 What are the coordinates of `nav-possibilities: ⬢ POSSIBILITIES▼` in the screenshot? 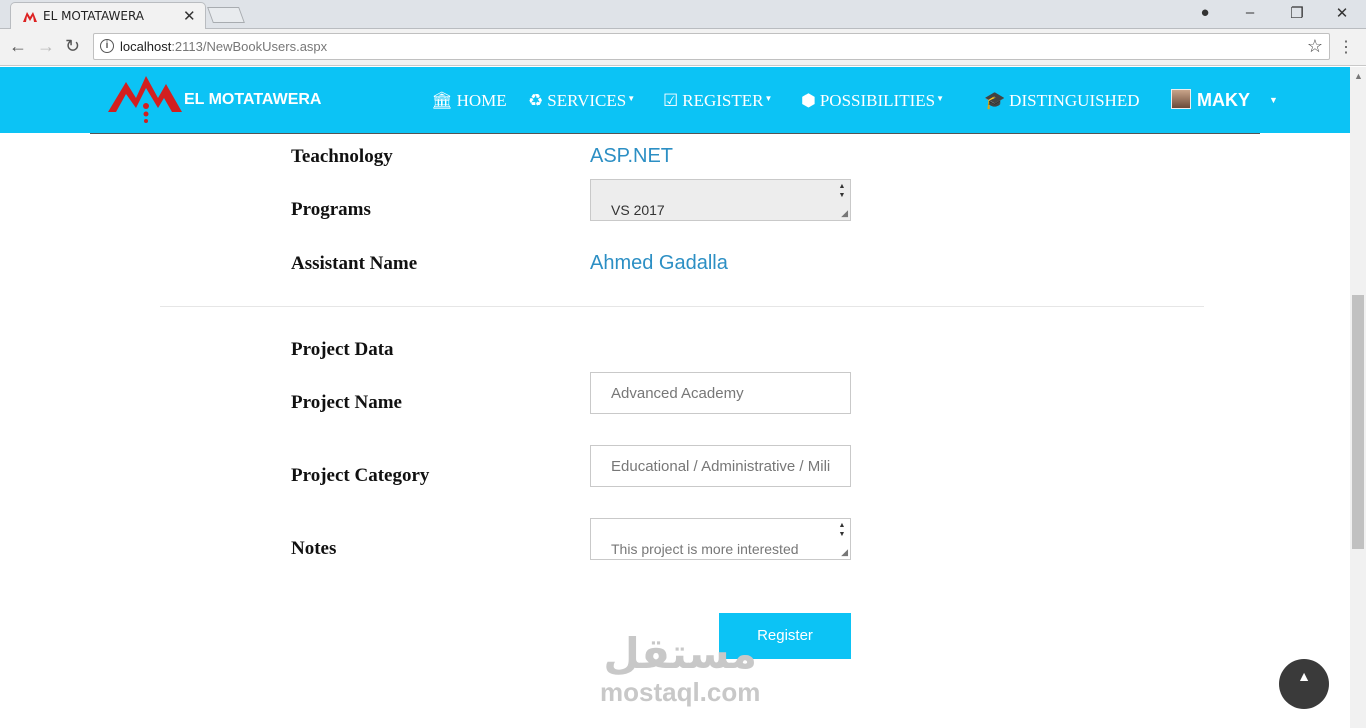 It's located at (872, 101).